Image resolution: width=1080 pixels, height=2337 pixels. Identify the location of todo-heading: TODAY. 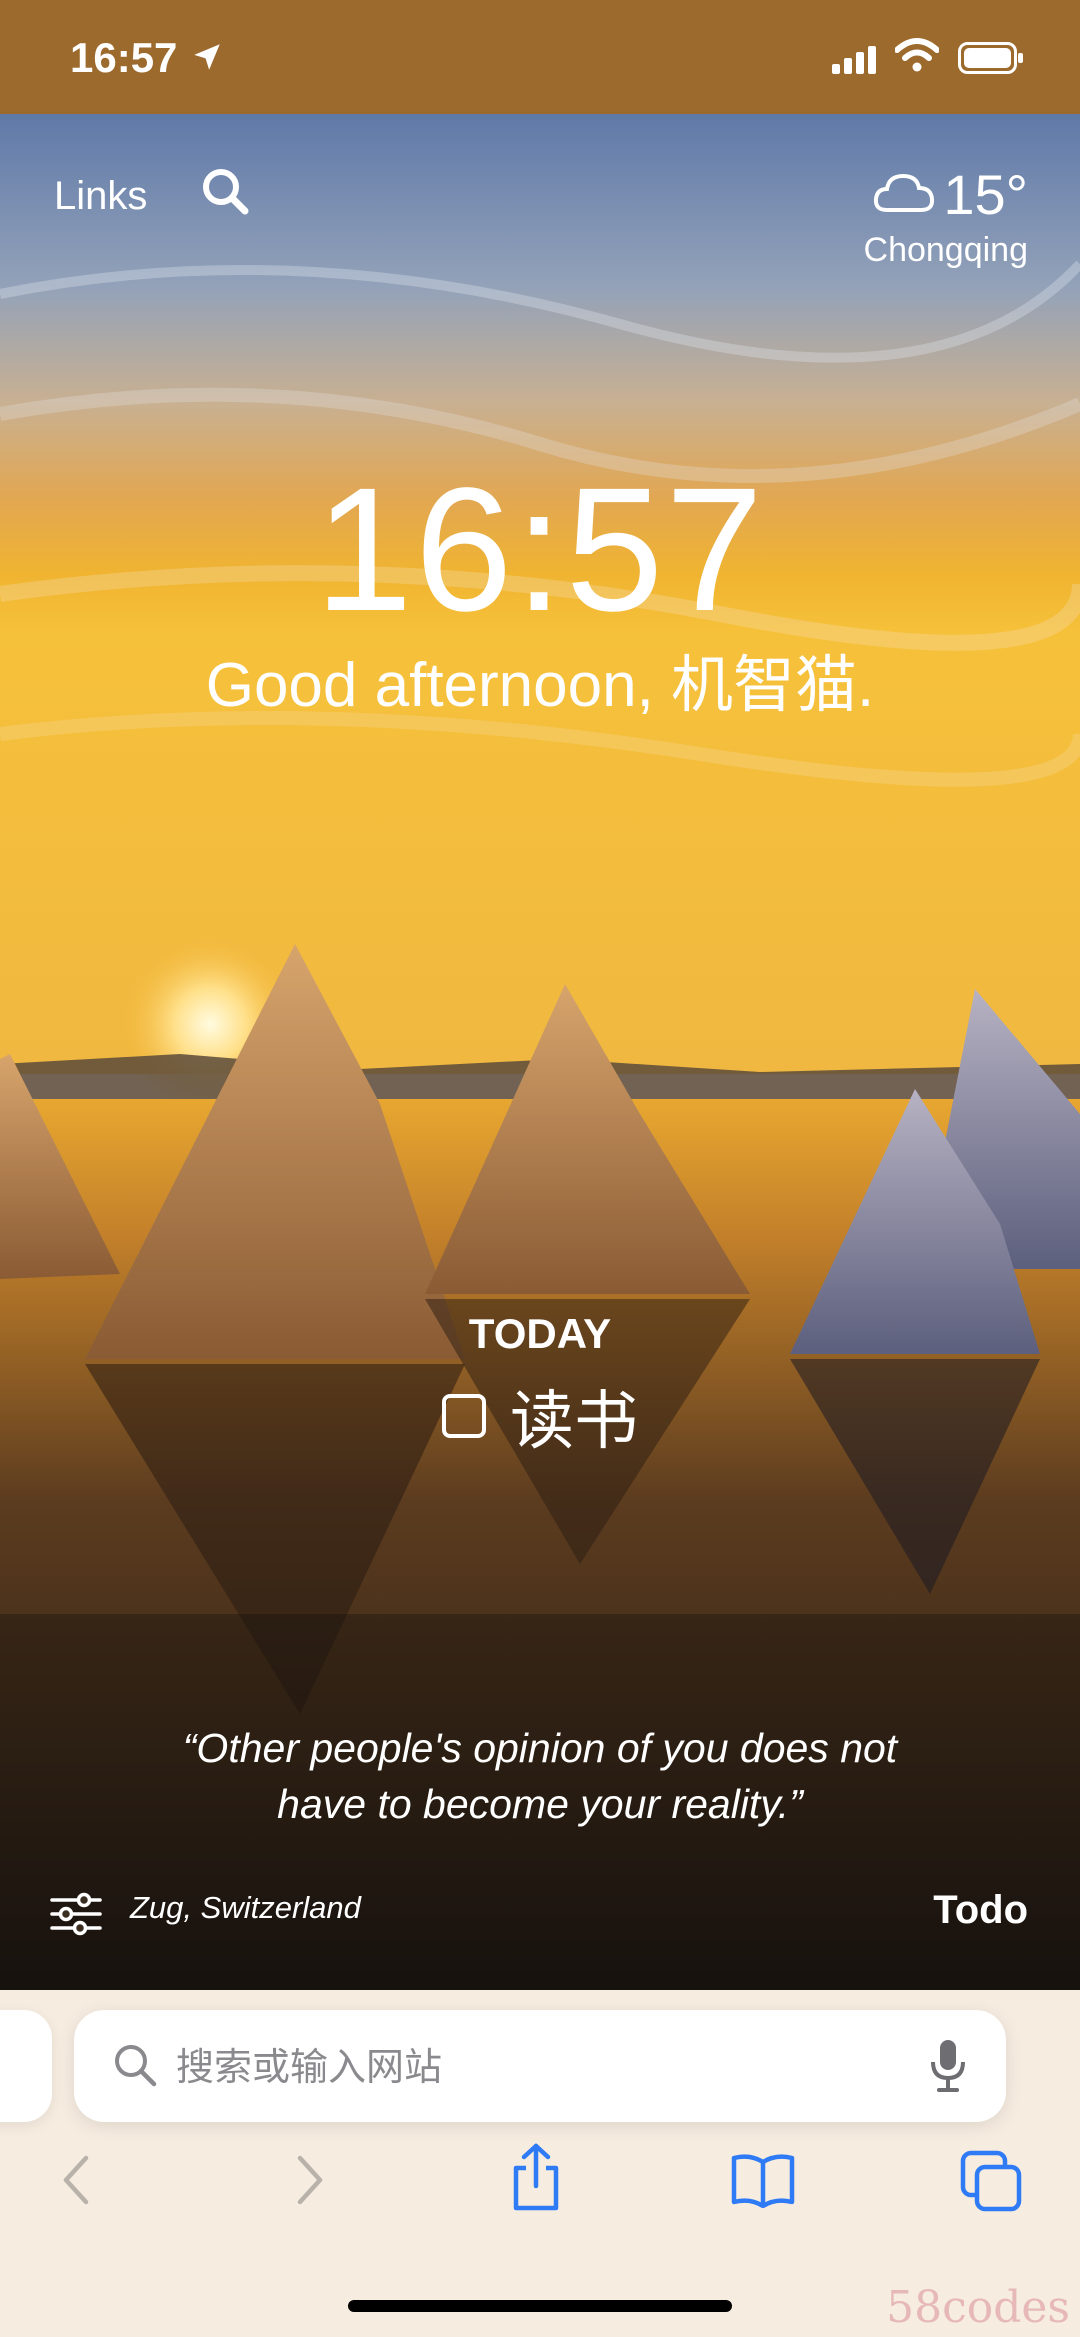
(540, 1333).